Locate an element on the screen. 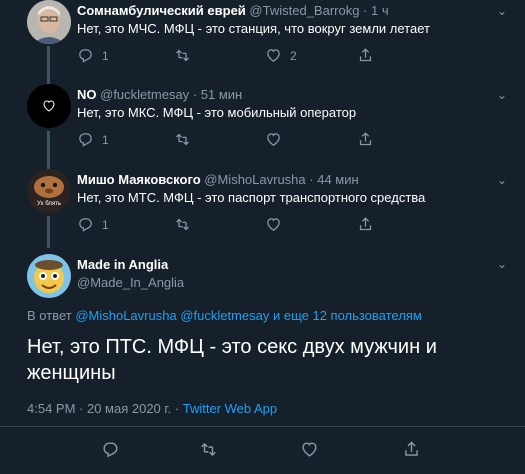 The image size is (525, 474). display-name: Made in Anglia is located at coordinates (122, 264).